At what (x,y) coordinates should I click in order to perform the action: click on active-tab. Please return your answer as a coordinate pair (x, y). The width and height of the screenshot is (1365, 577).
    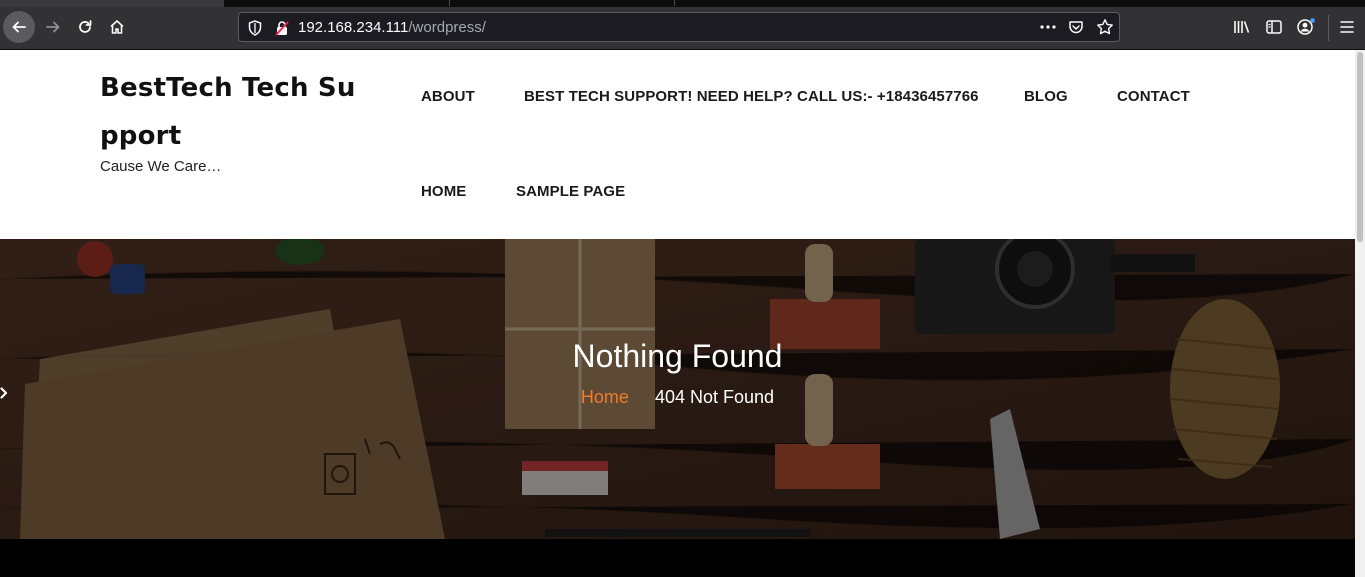
    Looking at the image, I should click on (112, 3).